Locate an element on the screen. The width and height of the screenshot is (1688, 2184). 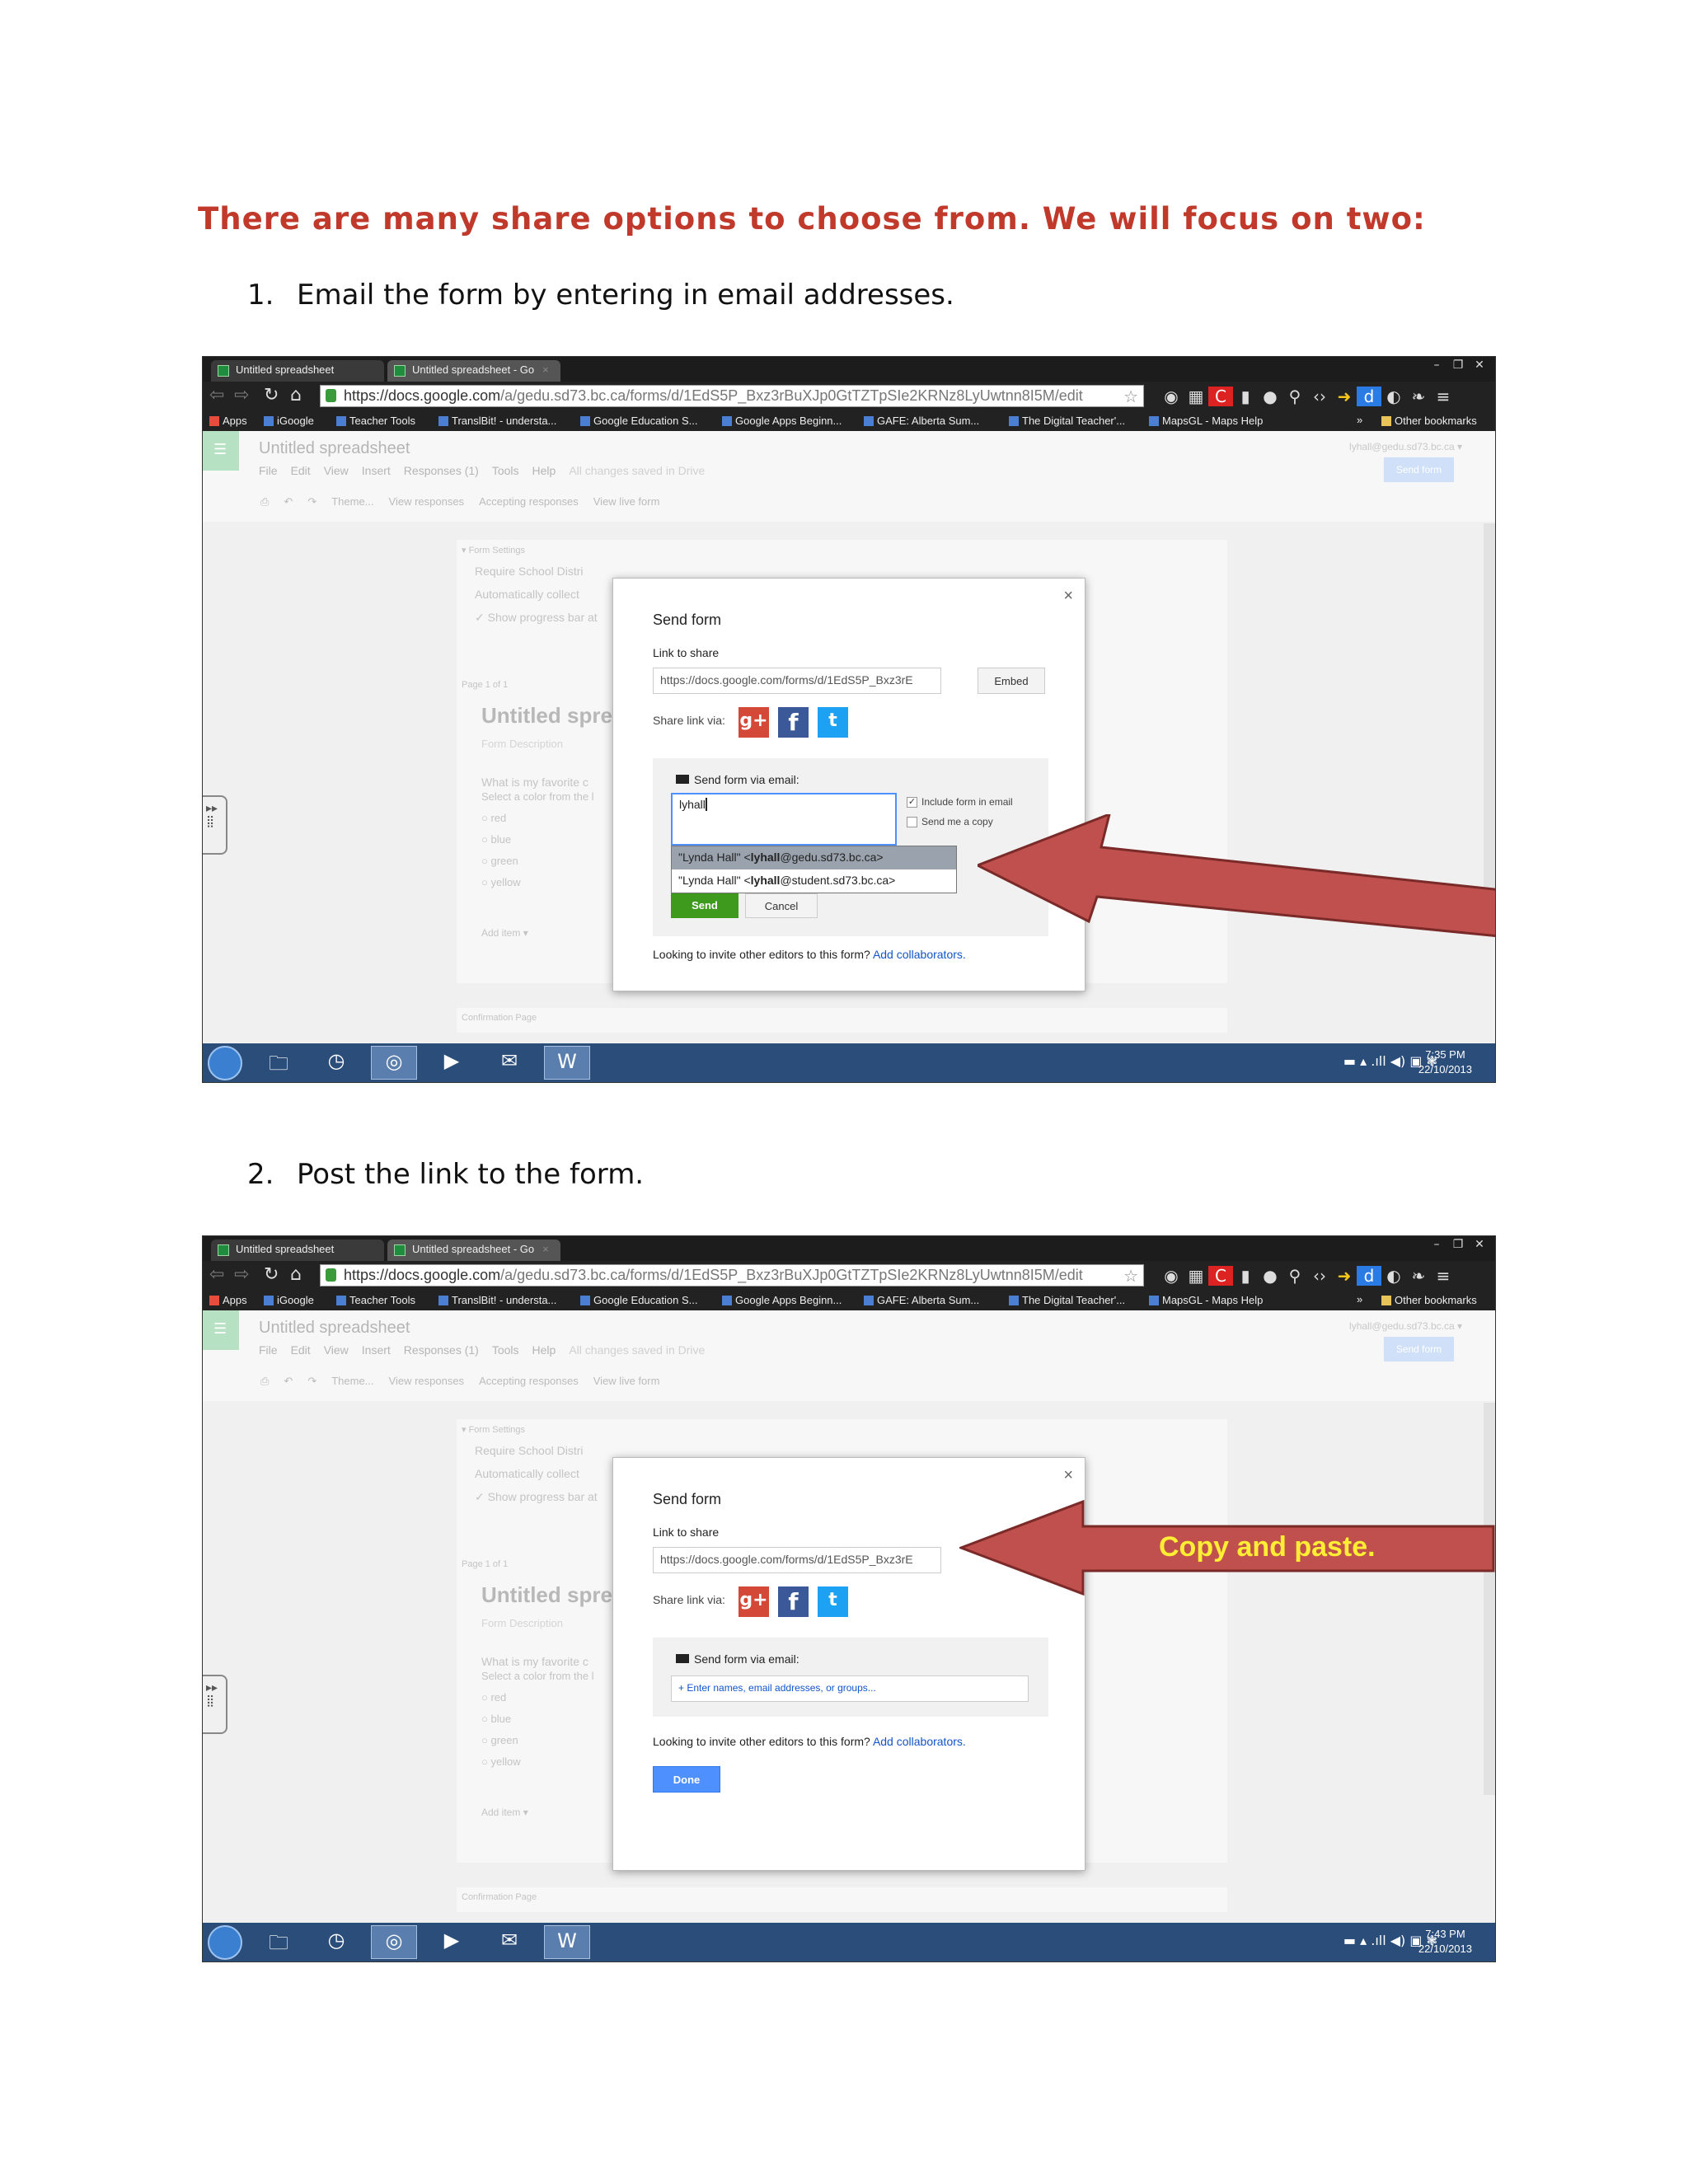
add-item-button: Add item ▾ is located at coordinates (505, 1812).